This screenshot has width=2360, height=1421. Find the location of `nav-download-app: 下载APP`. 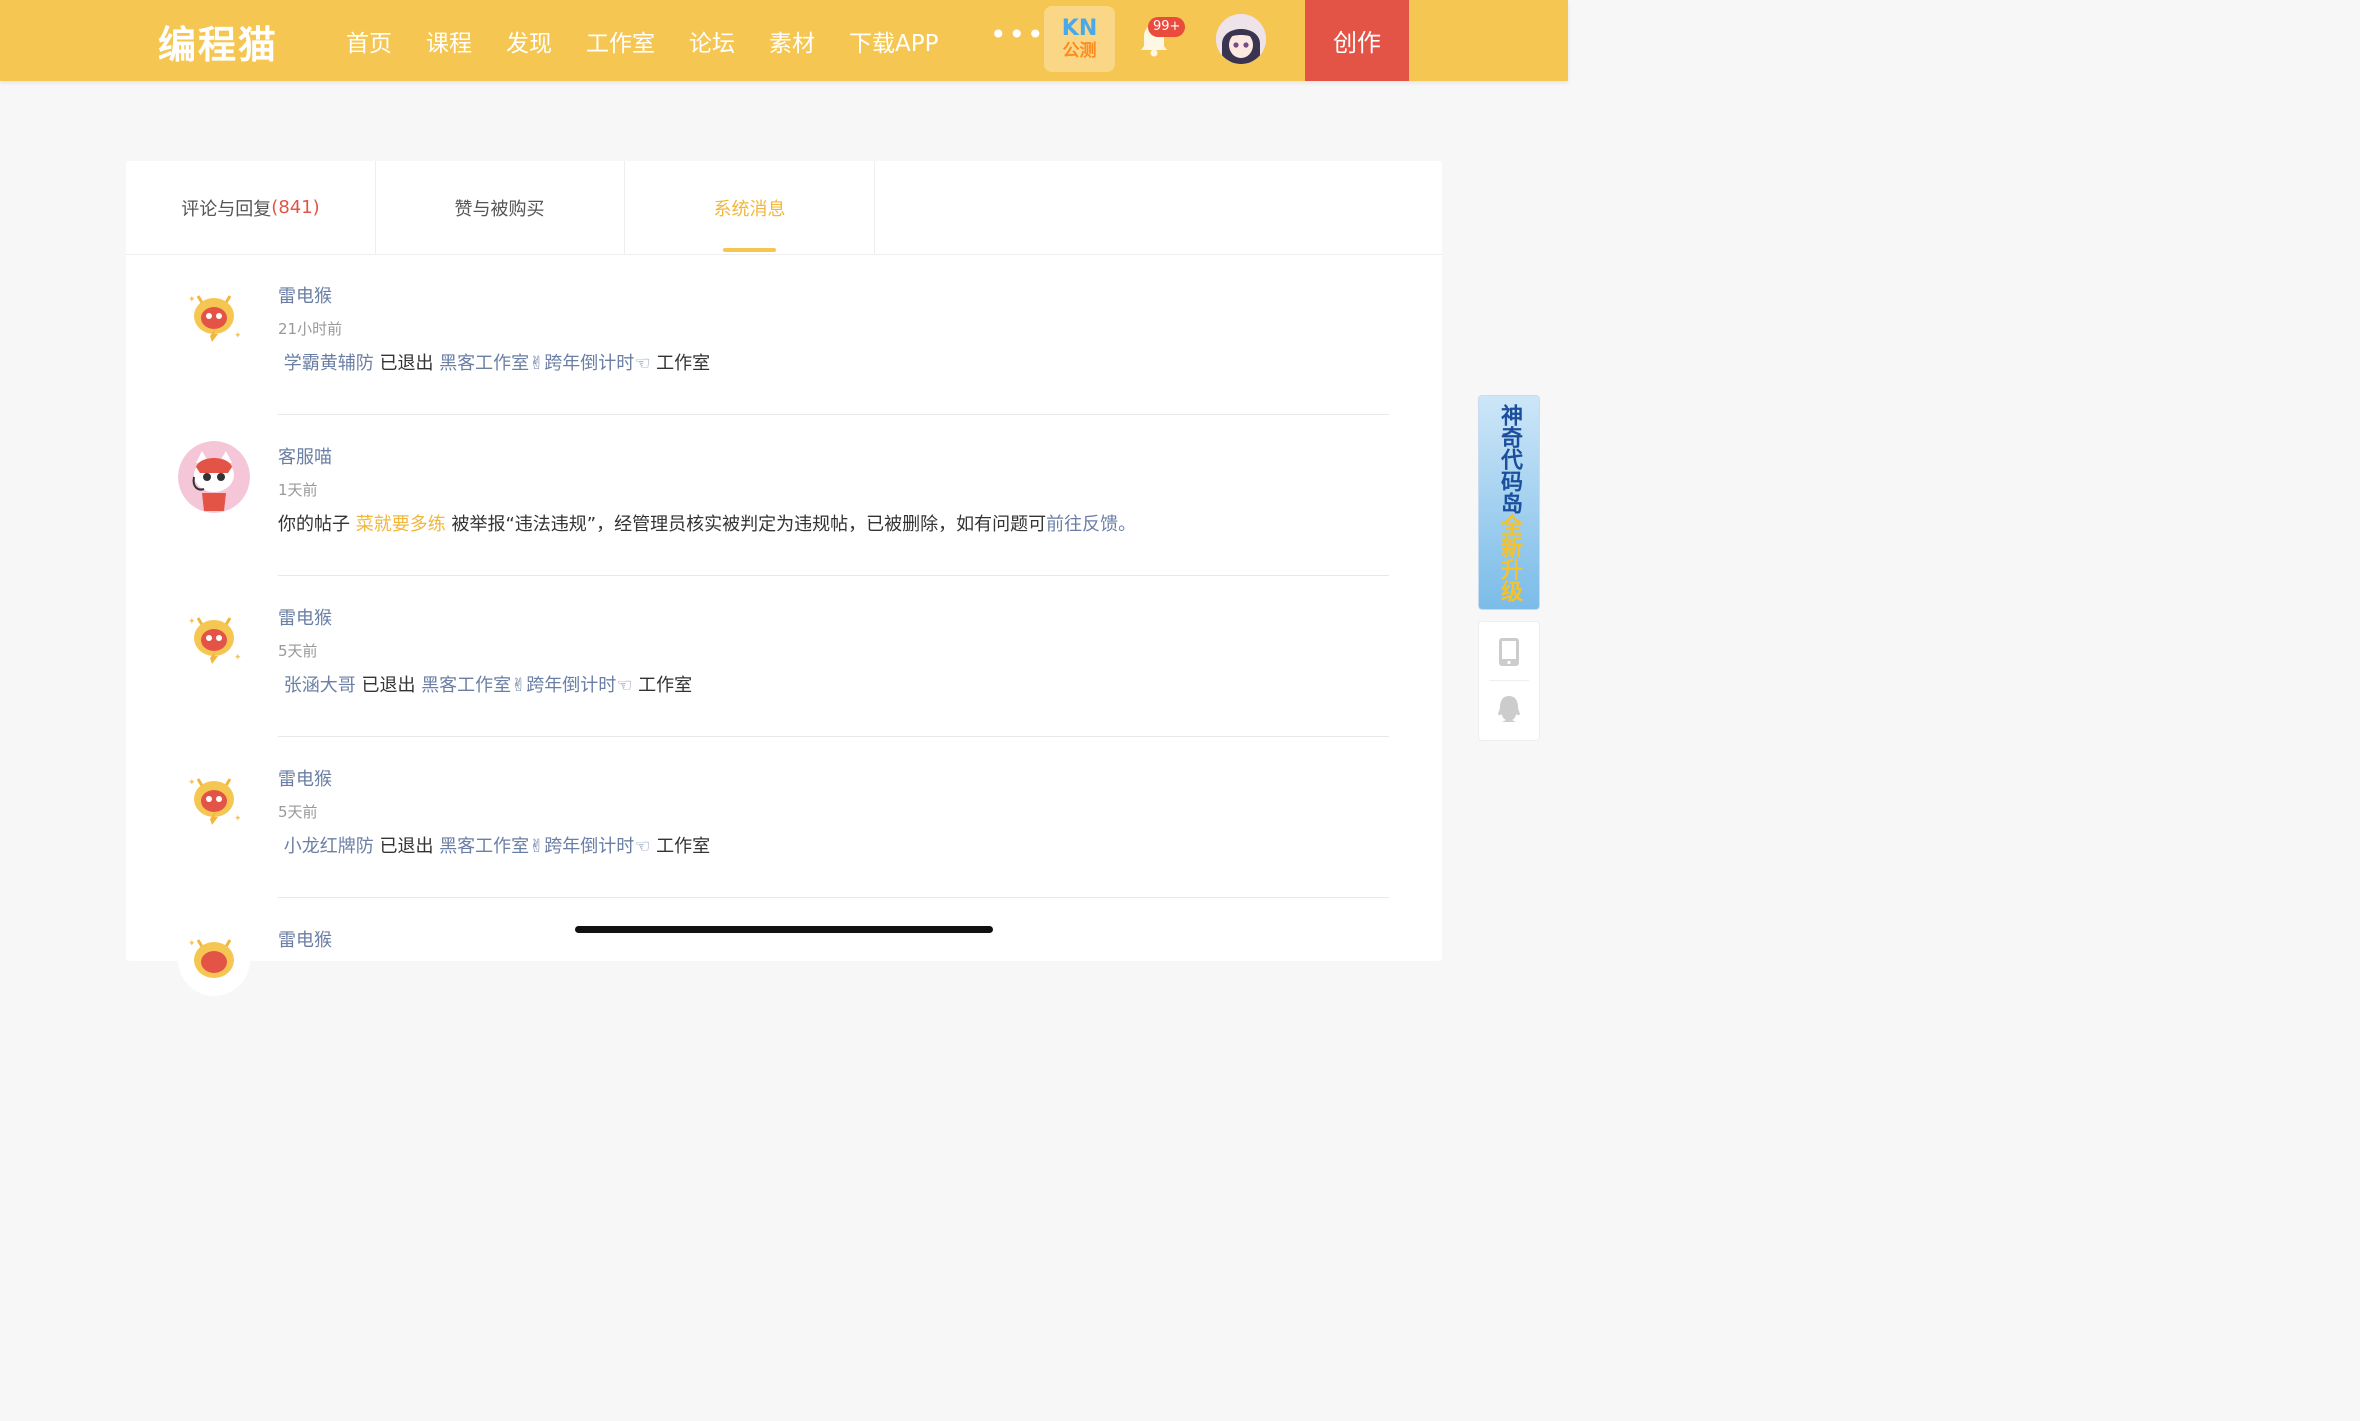

nav-download-app: 下载APP is located at coordinates (893, 41).